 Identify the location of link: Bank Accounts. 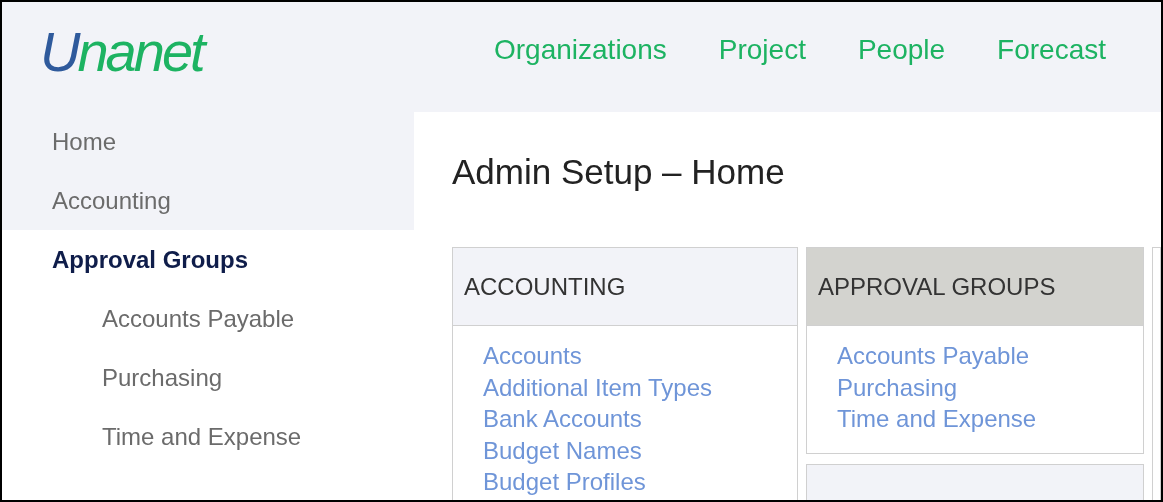
(562, 419).